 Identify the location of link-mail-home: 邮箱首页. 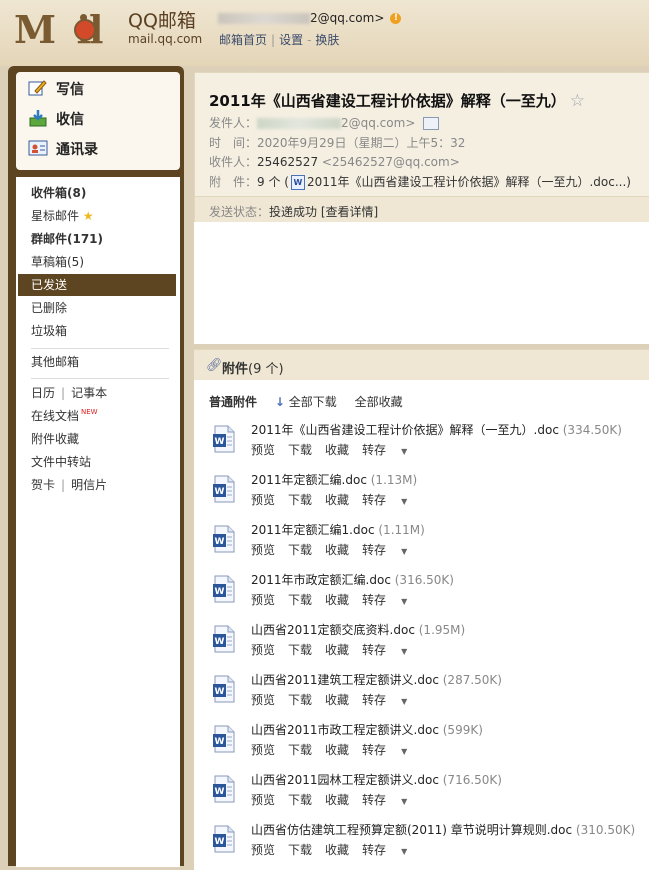
(243, 40).